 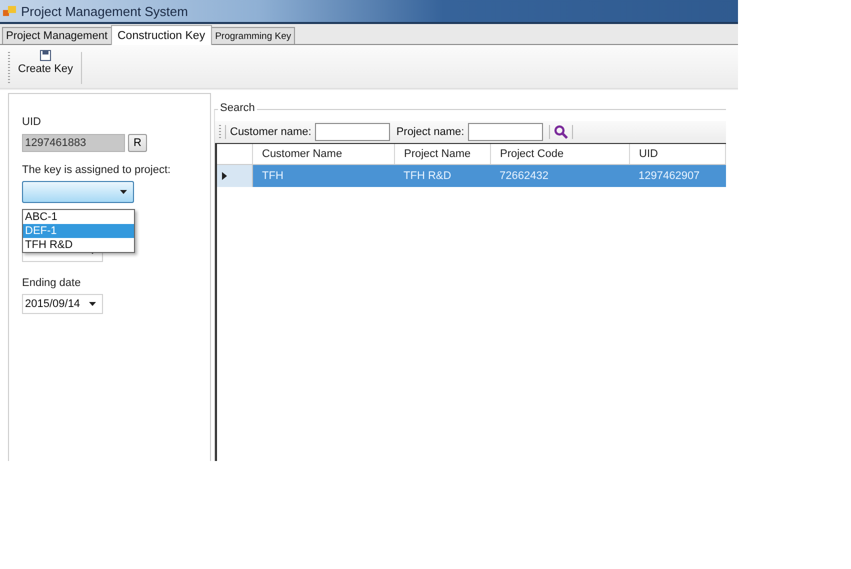 What do you see at coordinates (323, 175) in the screenshot?
I see `table-cell: TFH` at bounding box center [323, 175].